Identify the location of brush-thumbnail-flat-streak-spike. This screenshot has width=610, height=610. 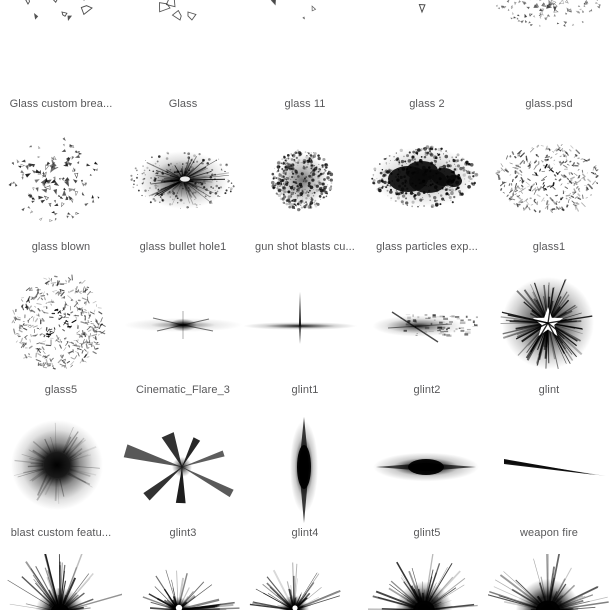
(305, 325).